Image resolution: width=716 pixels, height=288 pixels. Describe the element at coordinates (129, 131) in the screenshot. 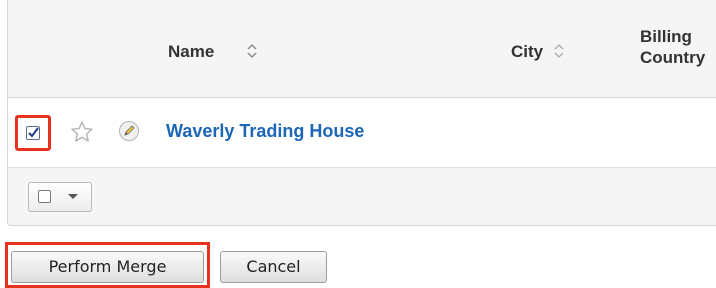

I see `edit-pencil-icon` at that location.